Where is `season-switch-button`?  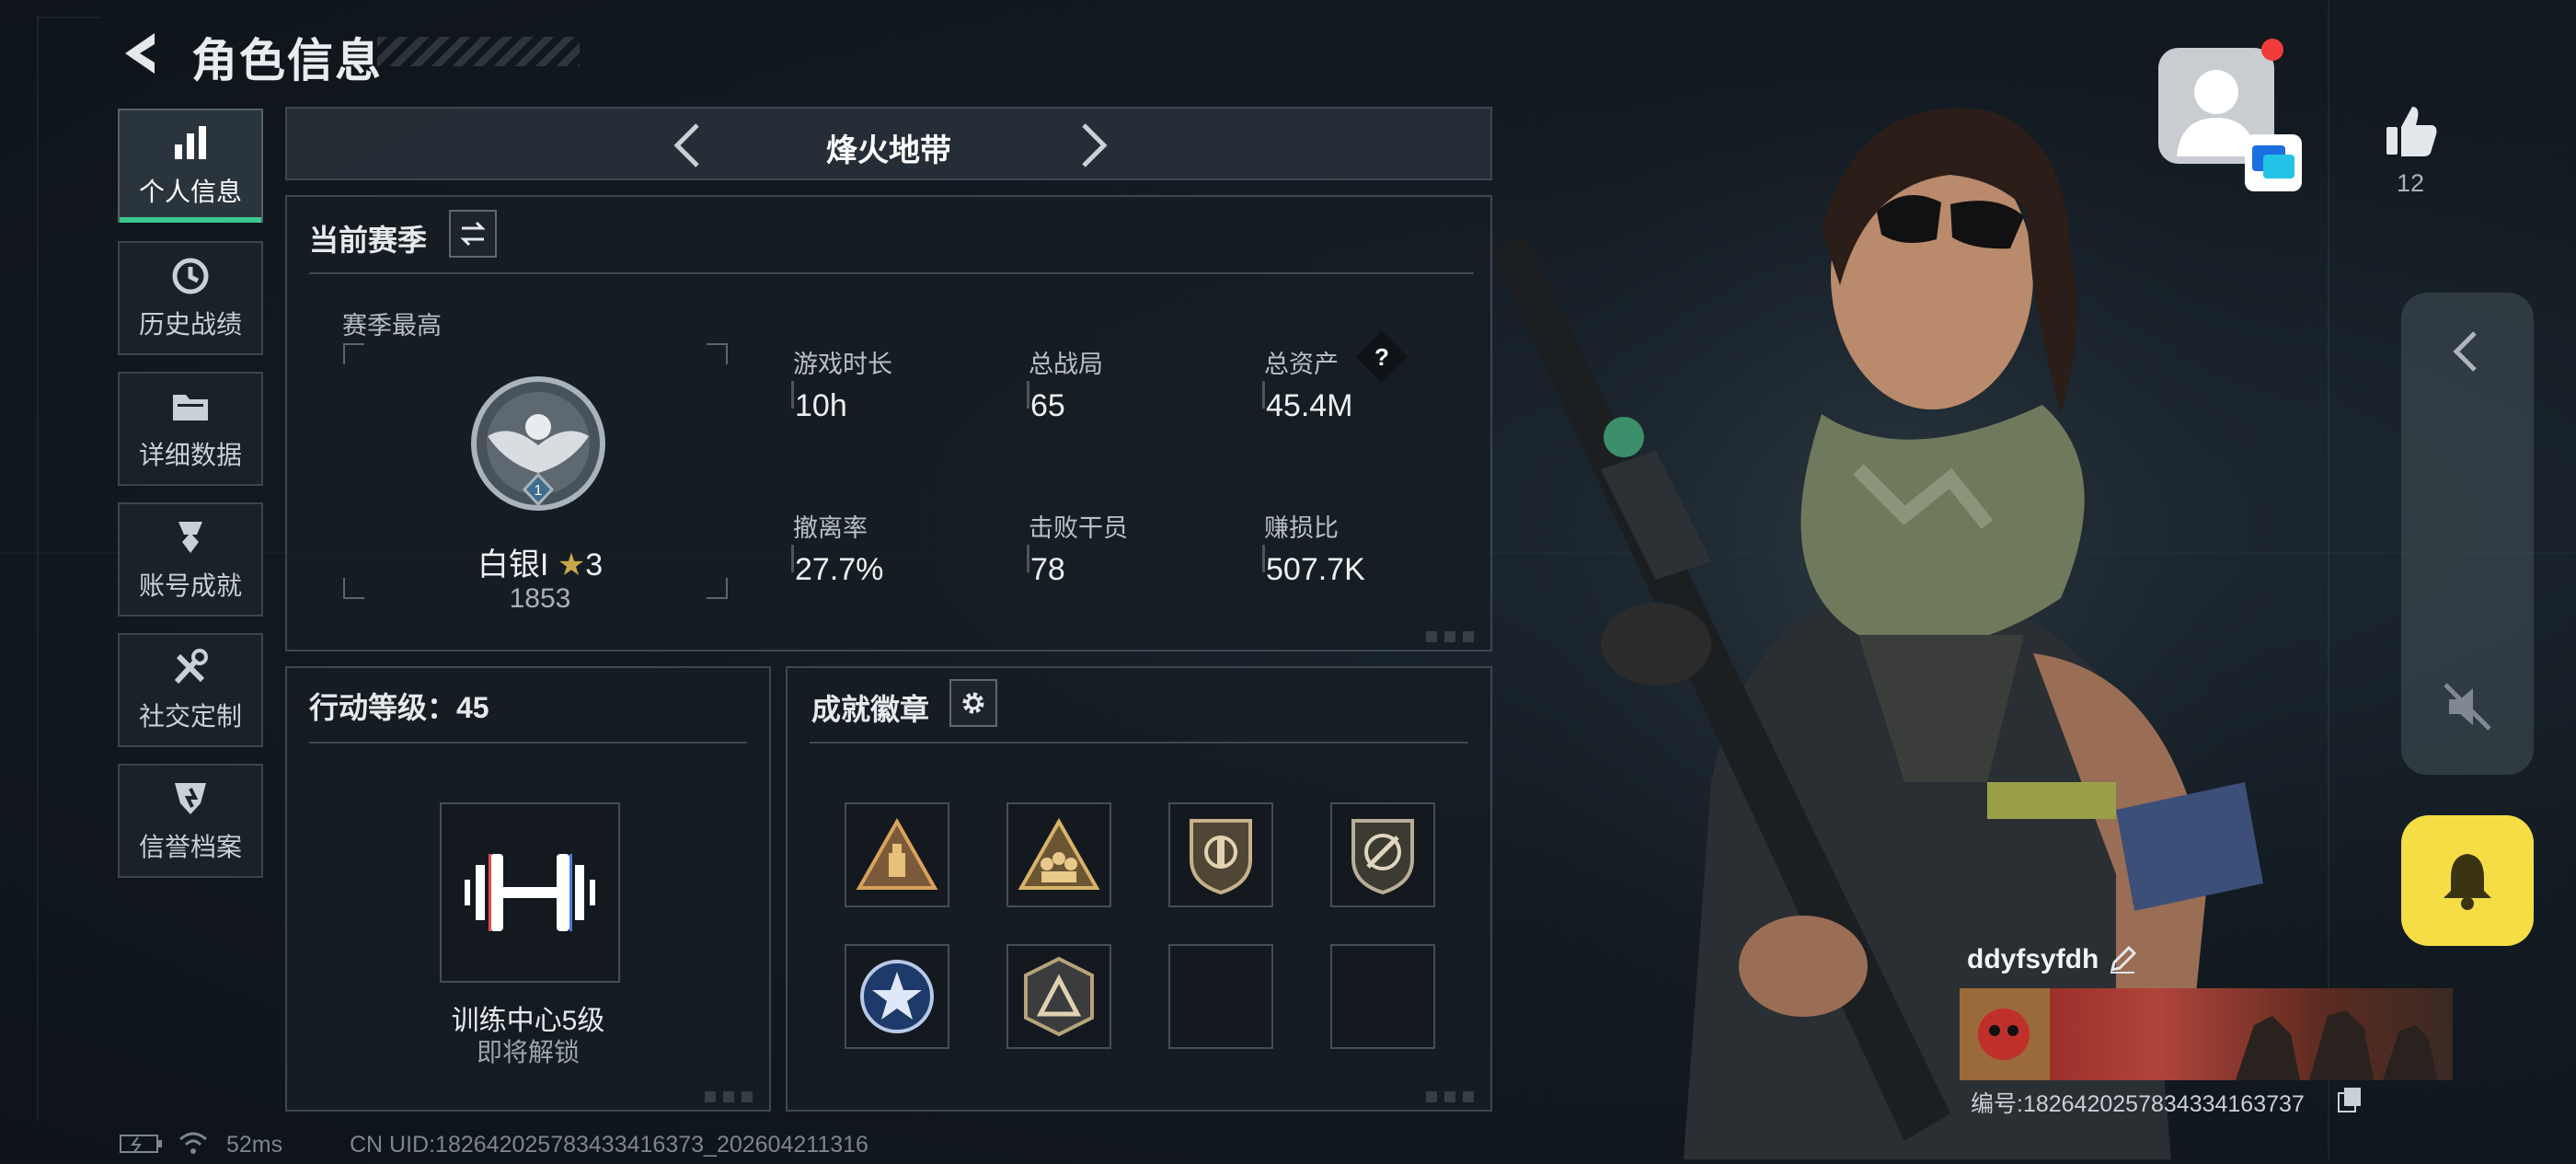
season-switch-button is located at coordinates (473, 234).